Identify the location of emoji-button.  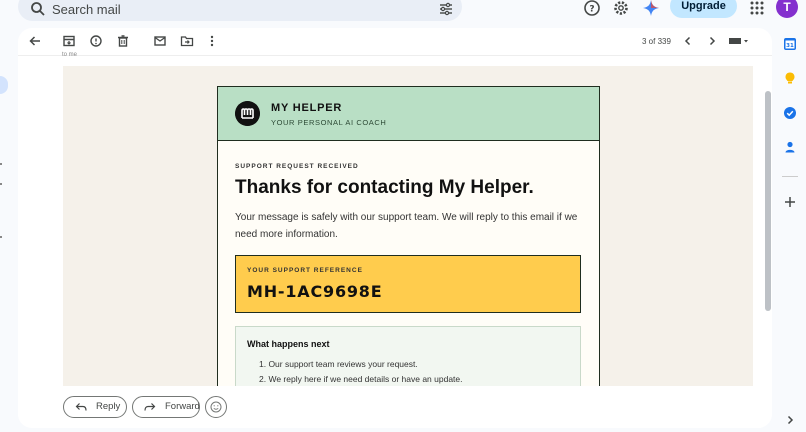
(216, 407).